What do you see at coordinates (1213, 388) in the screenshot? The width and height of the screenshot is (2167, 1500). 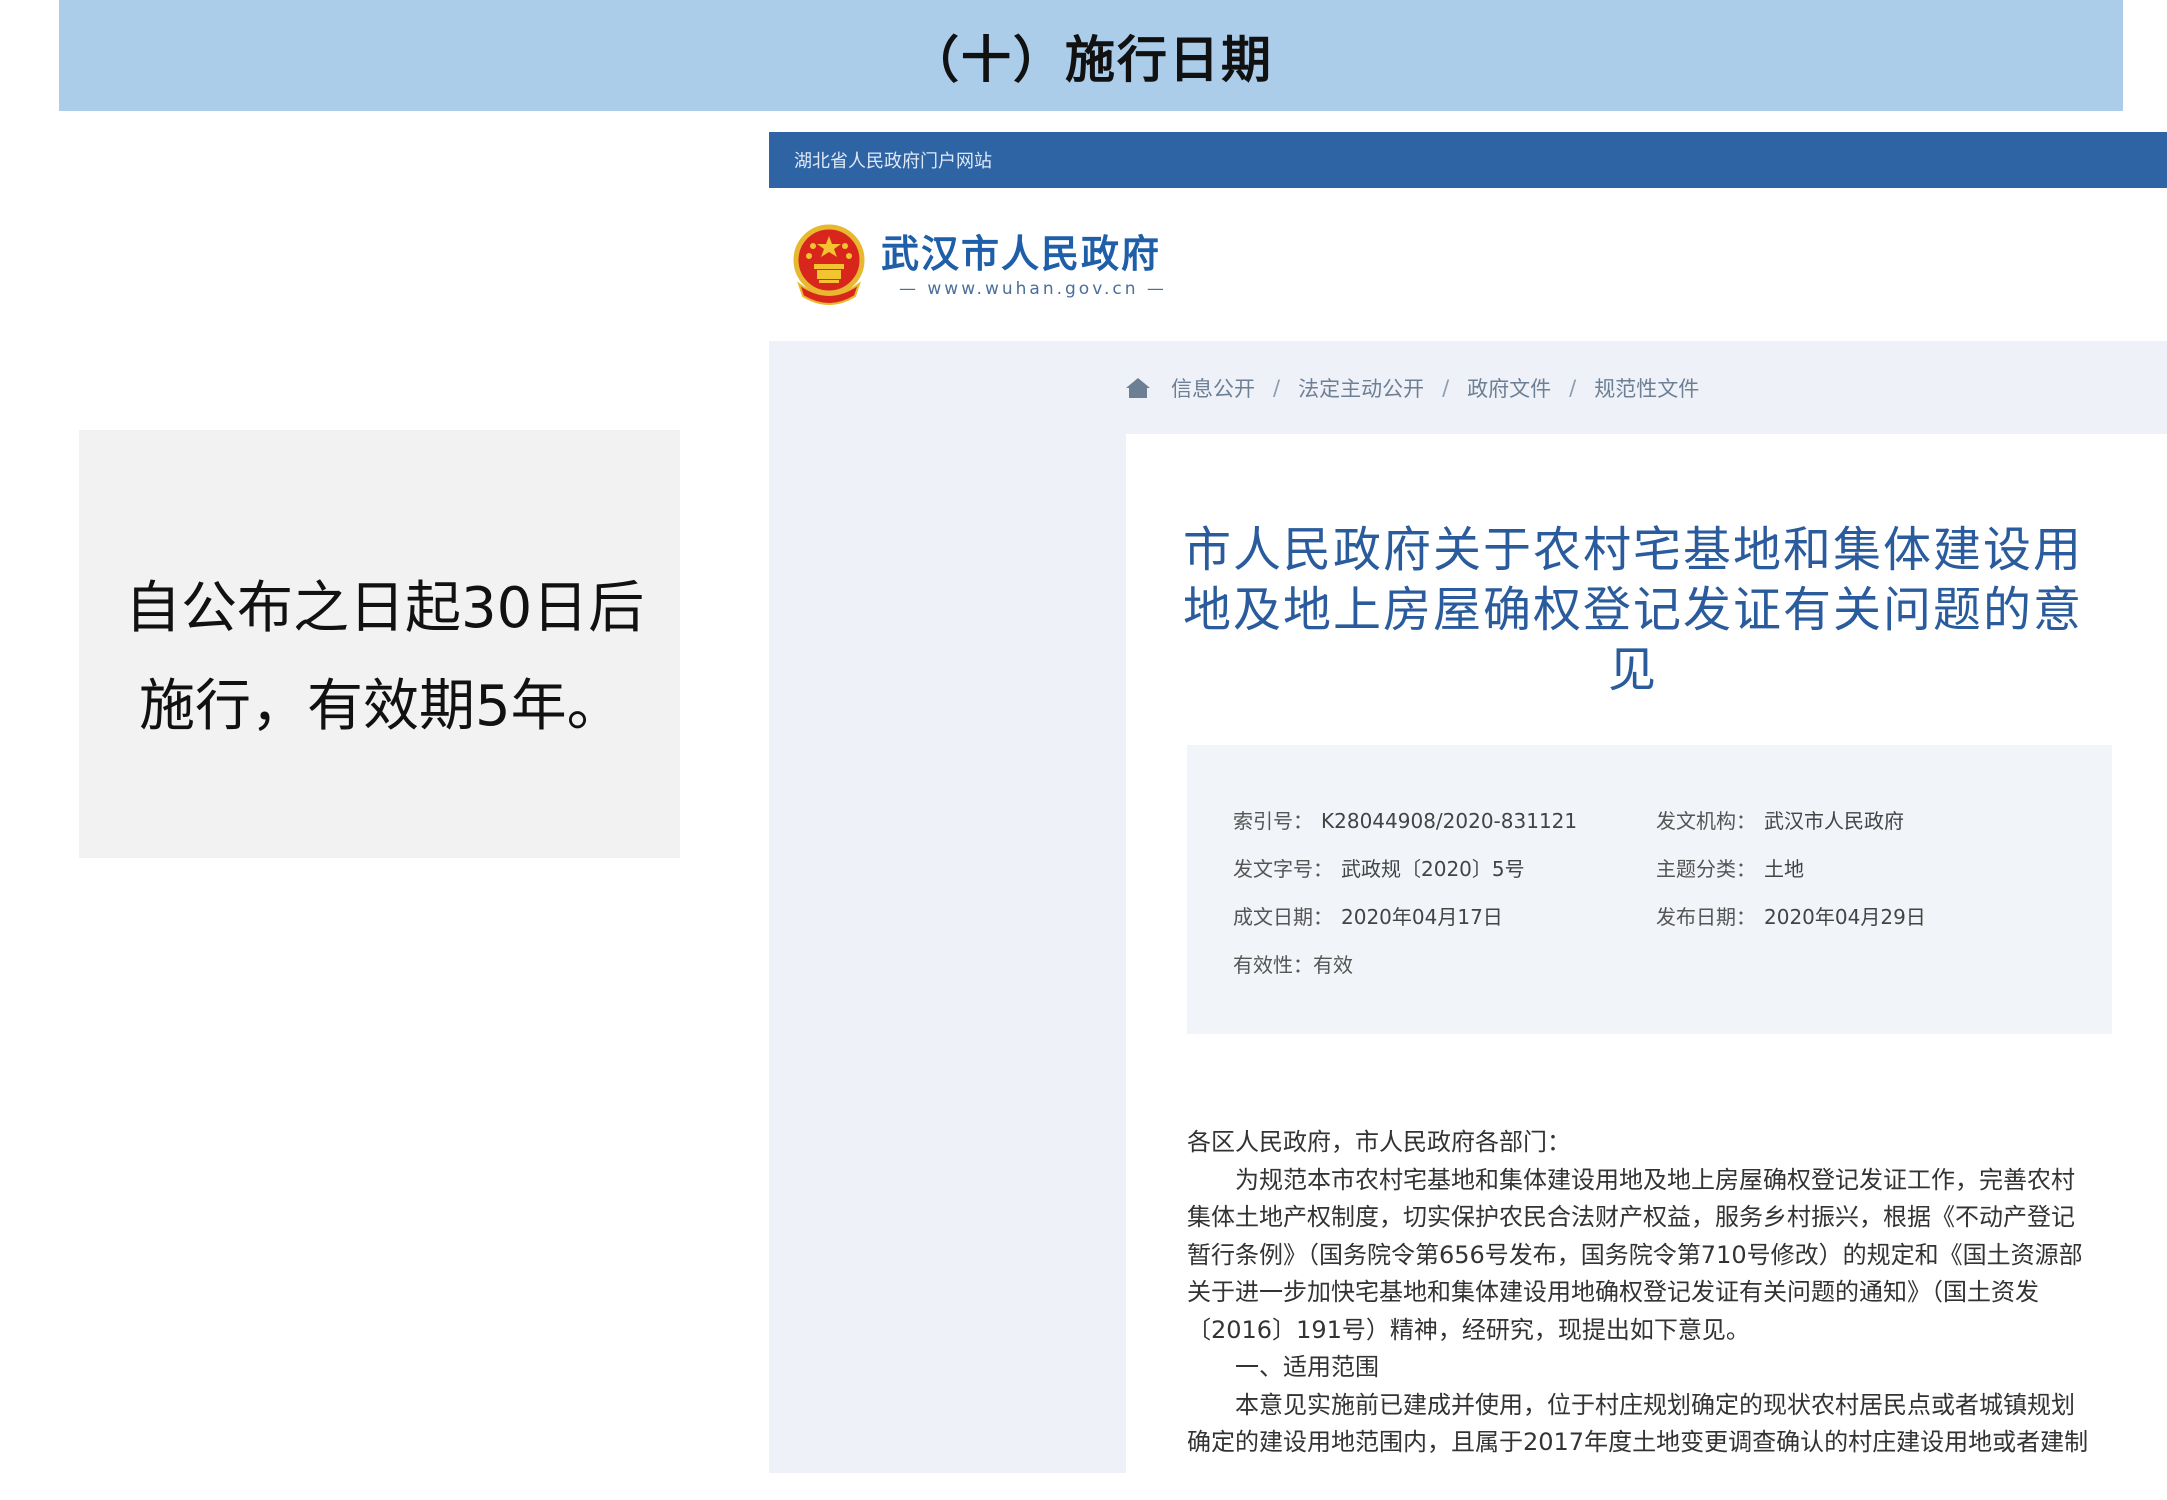 I see `breadcrumb-item-info-public: 信息公开` at bounding box center [1213, 388].